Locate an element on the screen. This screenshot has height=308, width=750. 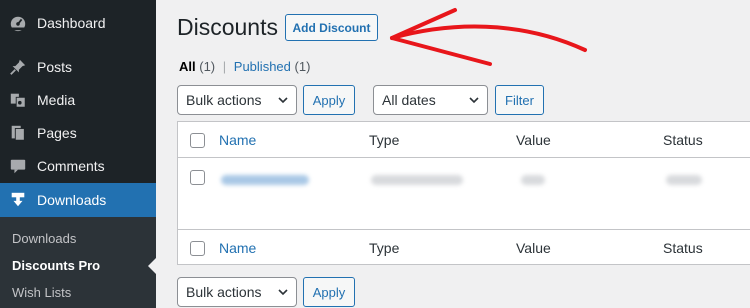
filter-all: All is located at coordinates (187, 66).